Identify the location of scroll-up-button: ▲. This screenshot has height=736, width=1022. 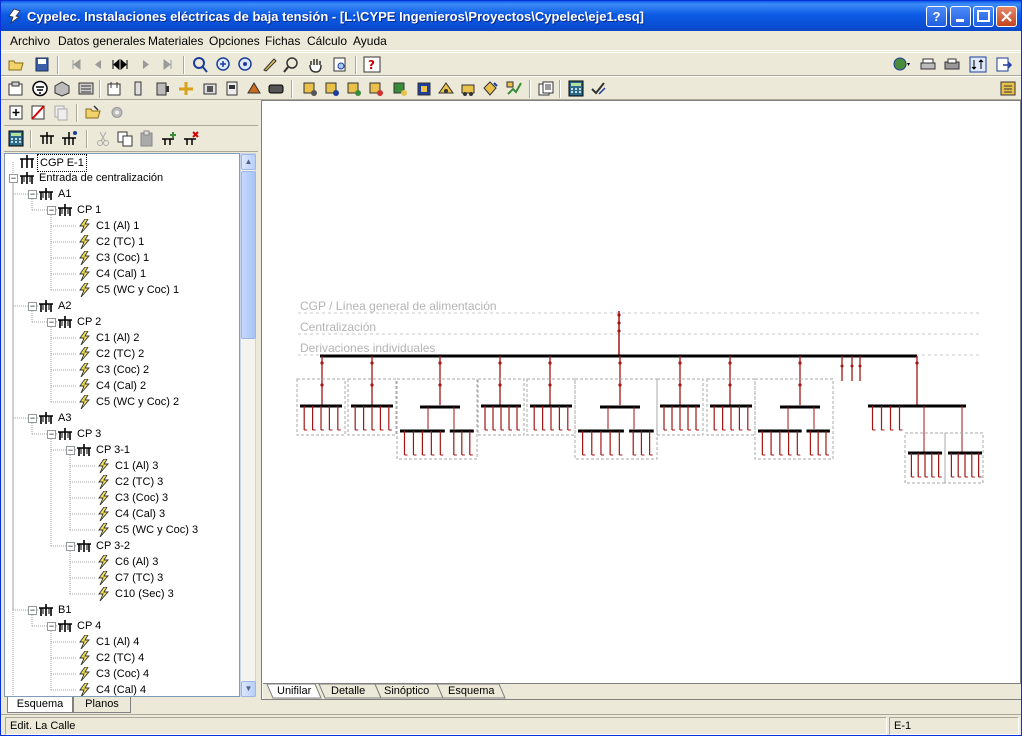
(248, 162).